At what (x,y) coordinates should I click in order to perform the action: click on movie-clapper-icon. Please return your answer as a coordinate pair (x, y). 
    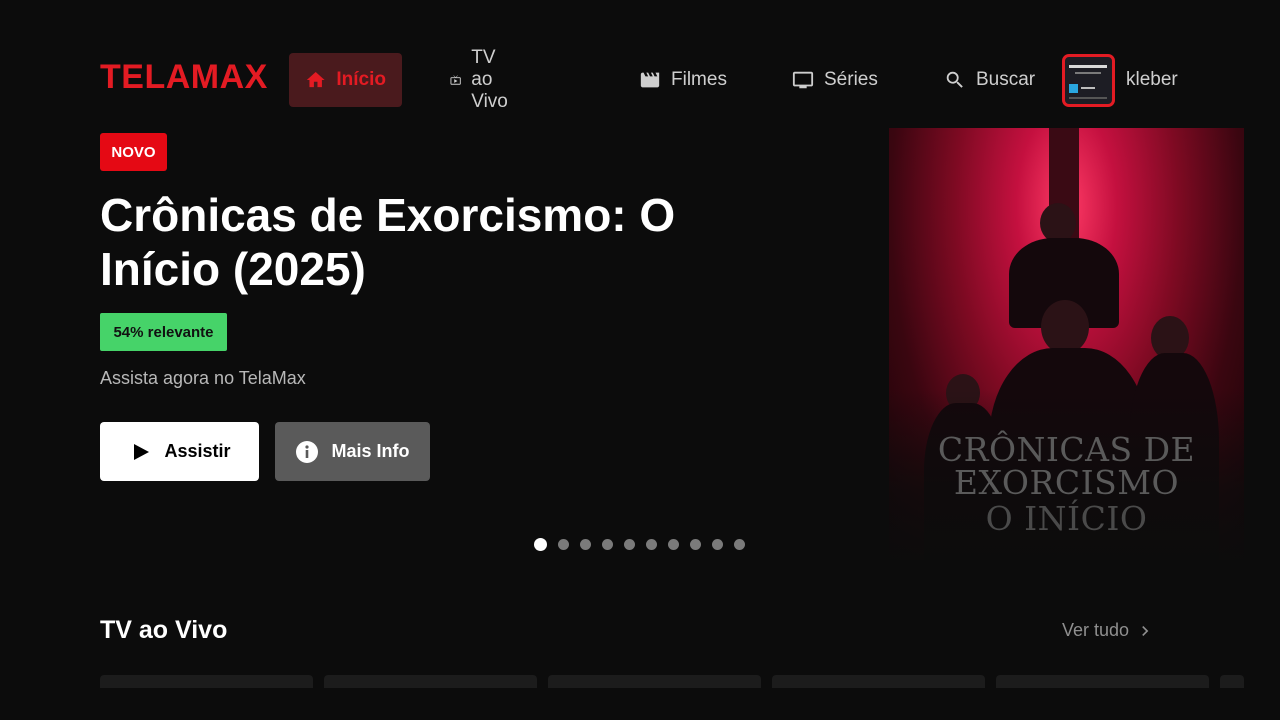
    Looking at the image, I should click on (650, 80).